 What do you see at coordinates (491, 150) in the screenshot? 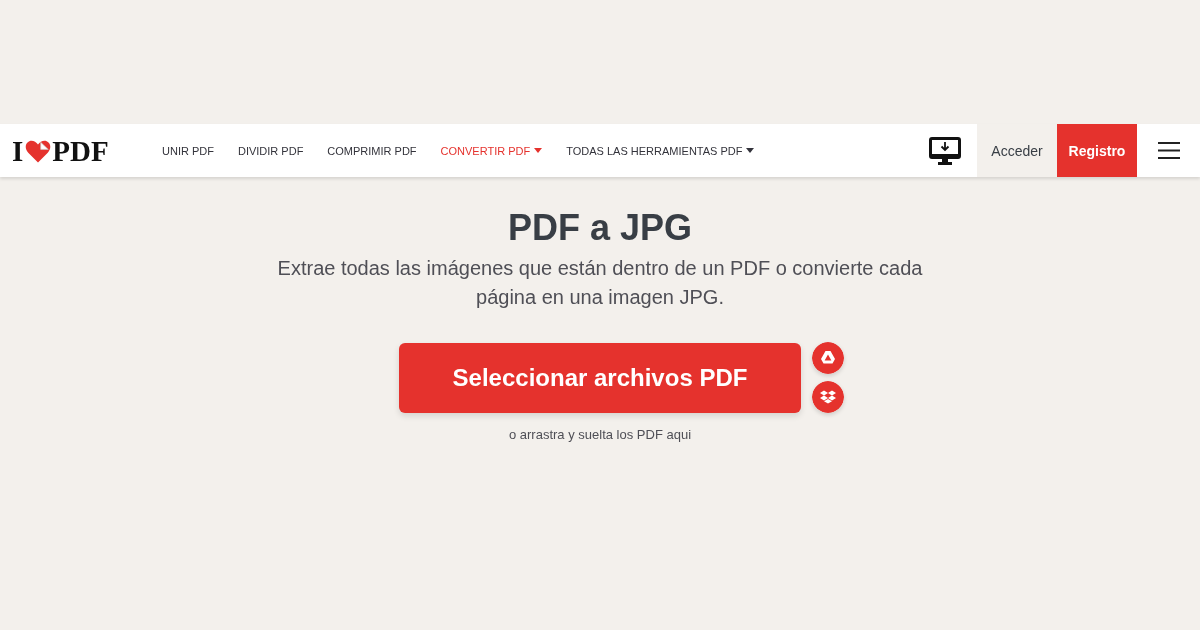
I see `nav-link: CONVERTIR PDF` at bounding box center [491, 150].